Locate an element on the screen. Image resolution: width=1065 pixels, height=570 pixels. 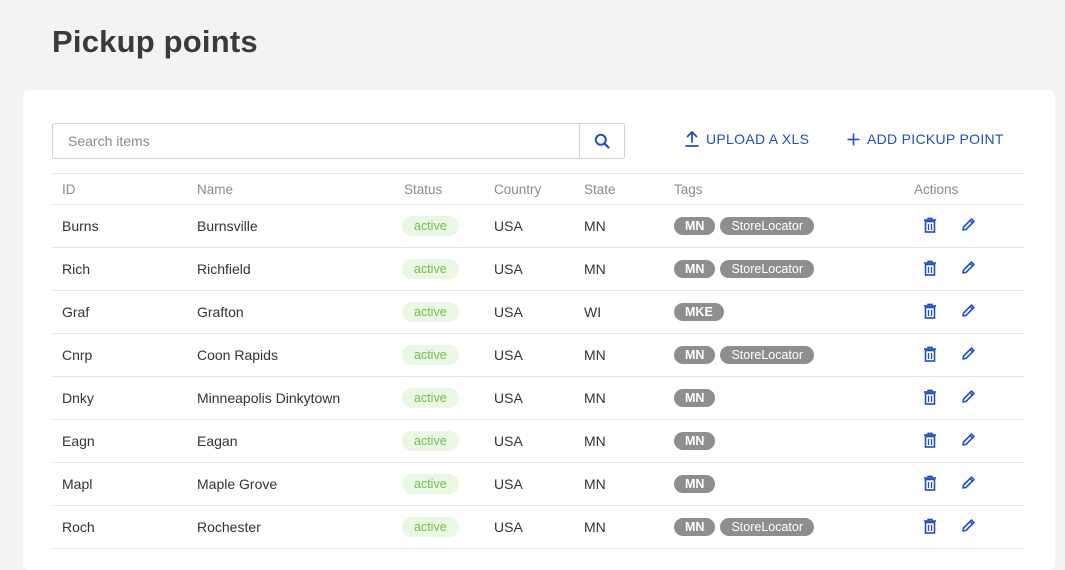
cell-name: Grafton is located at coordinates (290, 312).